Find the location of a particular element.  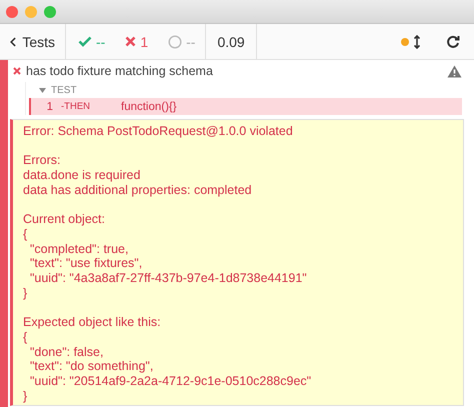

resize-arrows-icon is located at coordinates (417, 41).